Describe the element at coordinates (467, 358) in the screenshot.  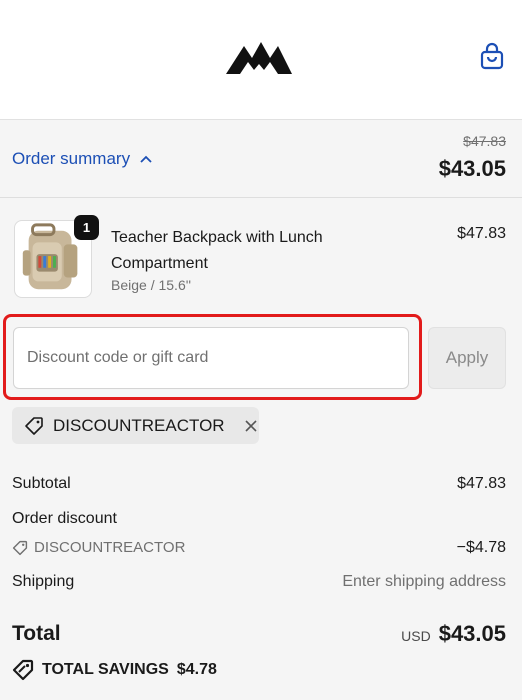
I see `apply-button: Apply` at that location.